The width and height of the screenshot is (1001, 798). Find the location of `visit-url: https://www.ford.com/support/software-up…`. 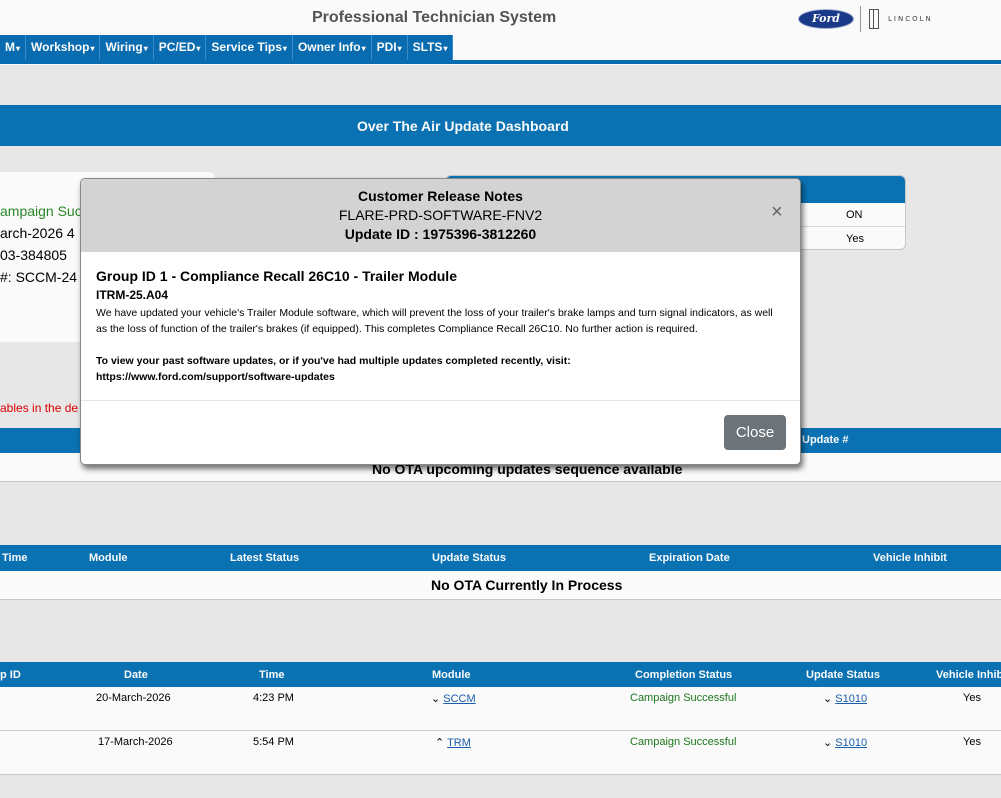

visit-url: https://www.ford.com/support/software-up… is located at coordinates (440, 377).